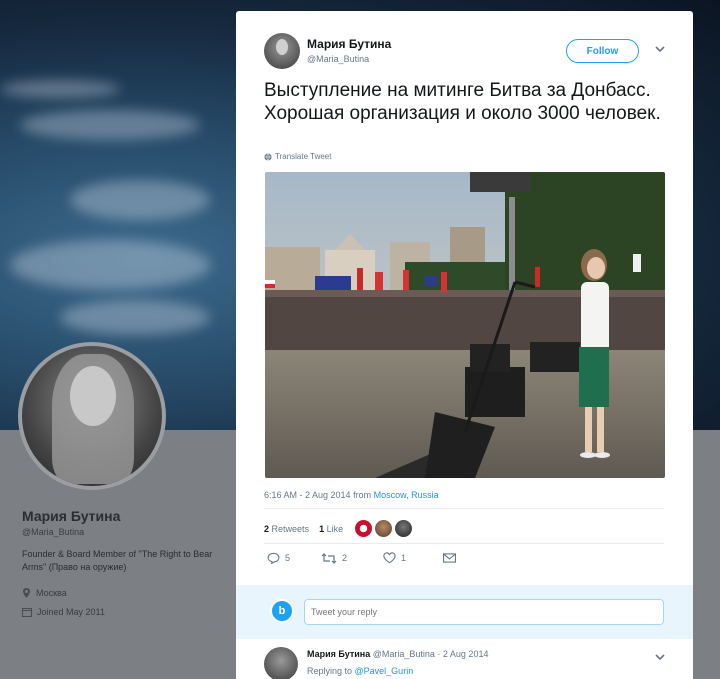 The width and height of the screenshot is (720, 679). I want to click on direct-message-action, so click(449, 558).